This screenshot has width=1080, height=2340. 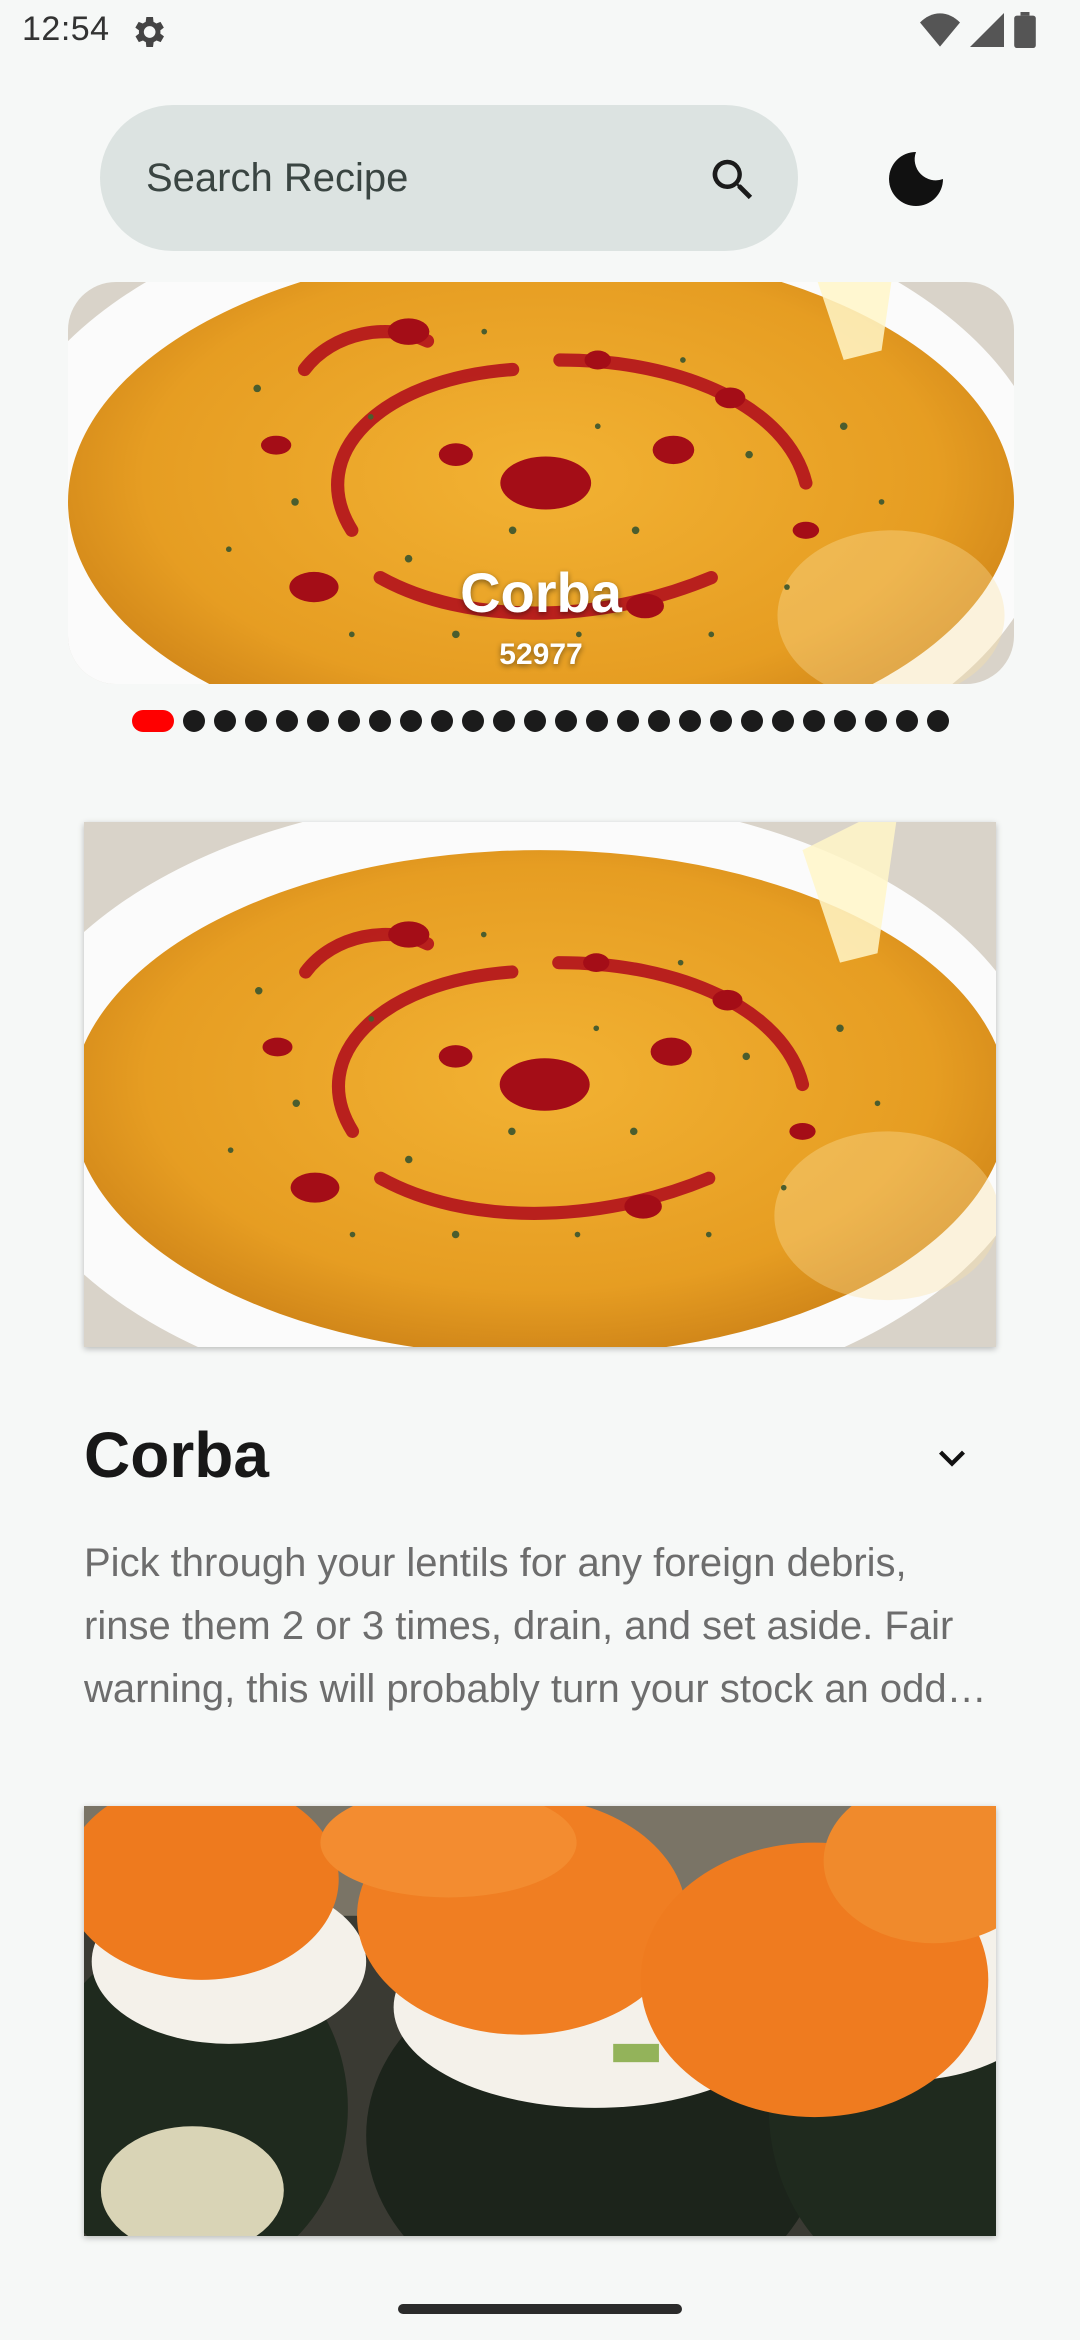 I want to click on carousel-id: 52977, so click(x=541, y=654).